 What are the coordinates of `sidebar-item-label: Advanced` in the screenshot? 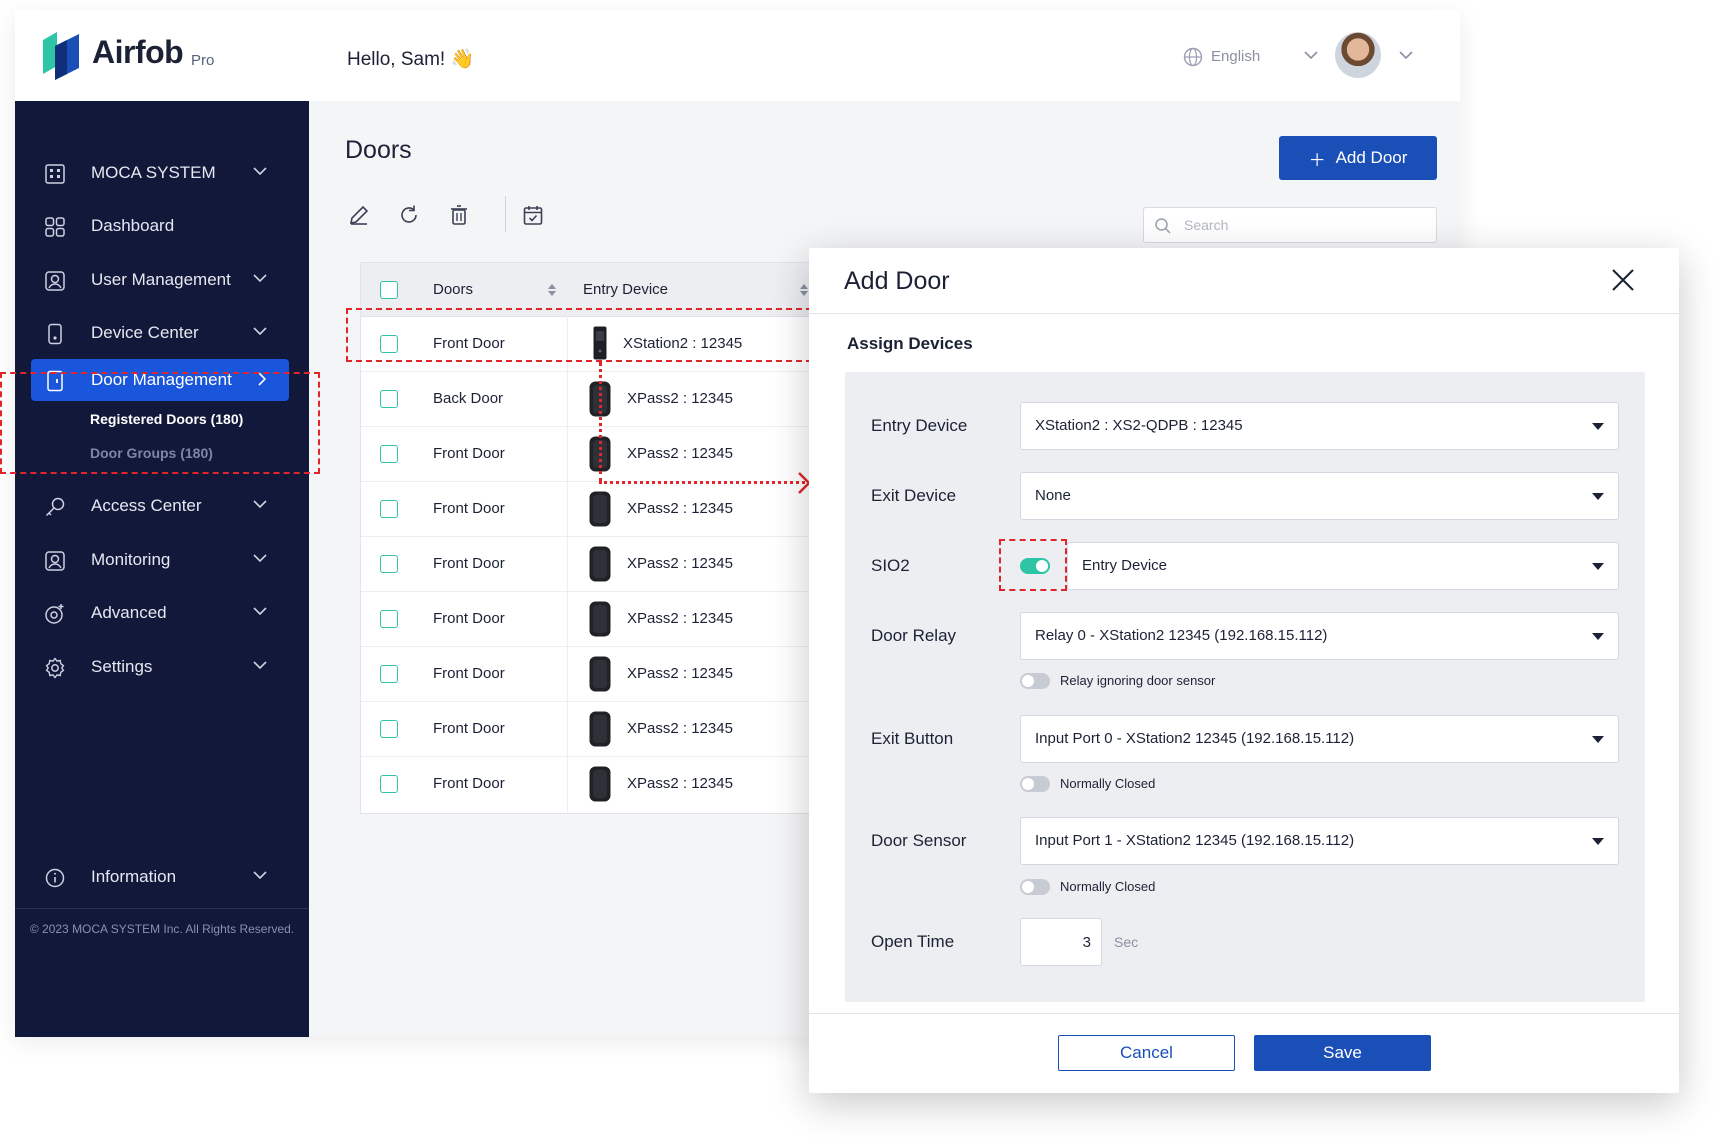 It's located at (129, 612).